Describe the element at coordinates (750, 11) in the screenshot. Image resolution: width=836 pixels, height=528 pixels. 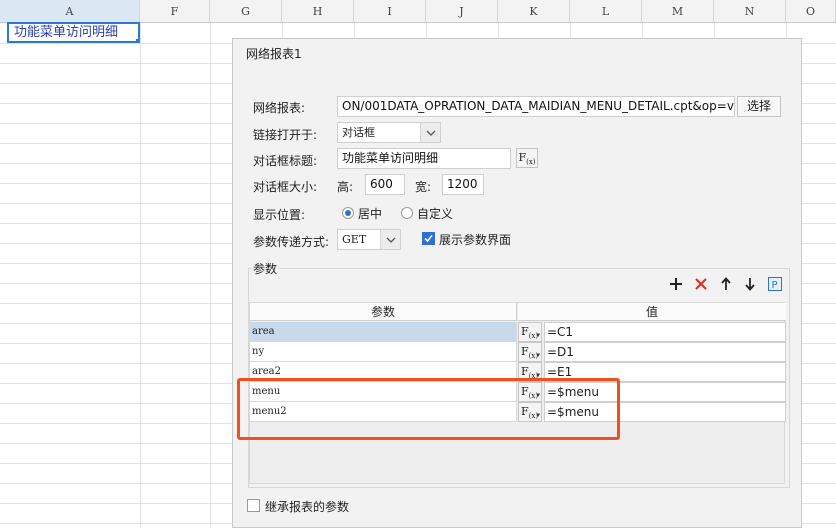
I see `column-header-n: N` at that location.